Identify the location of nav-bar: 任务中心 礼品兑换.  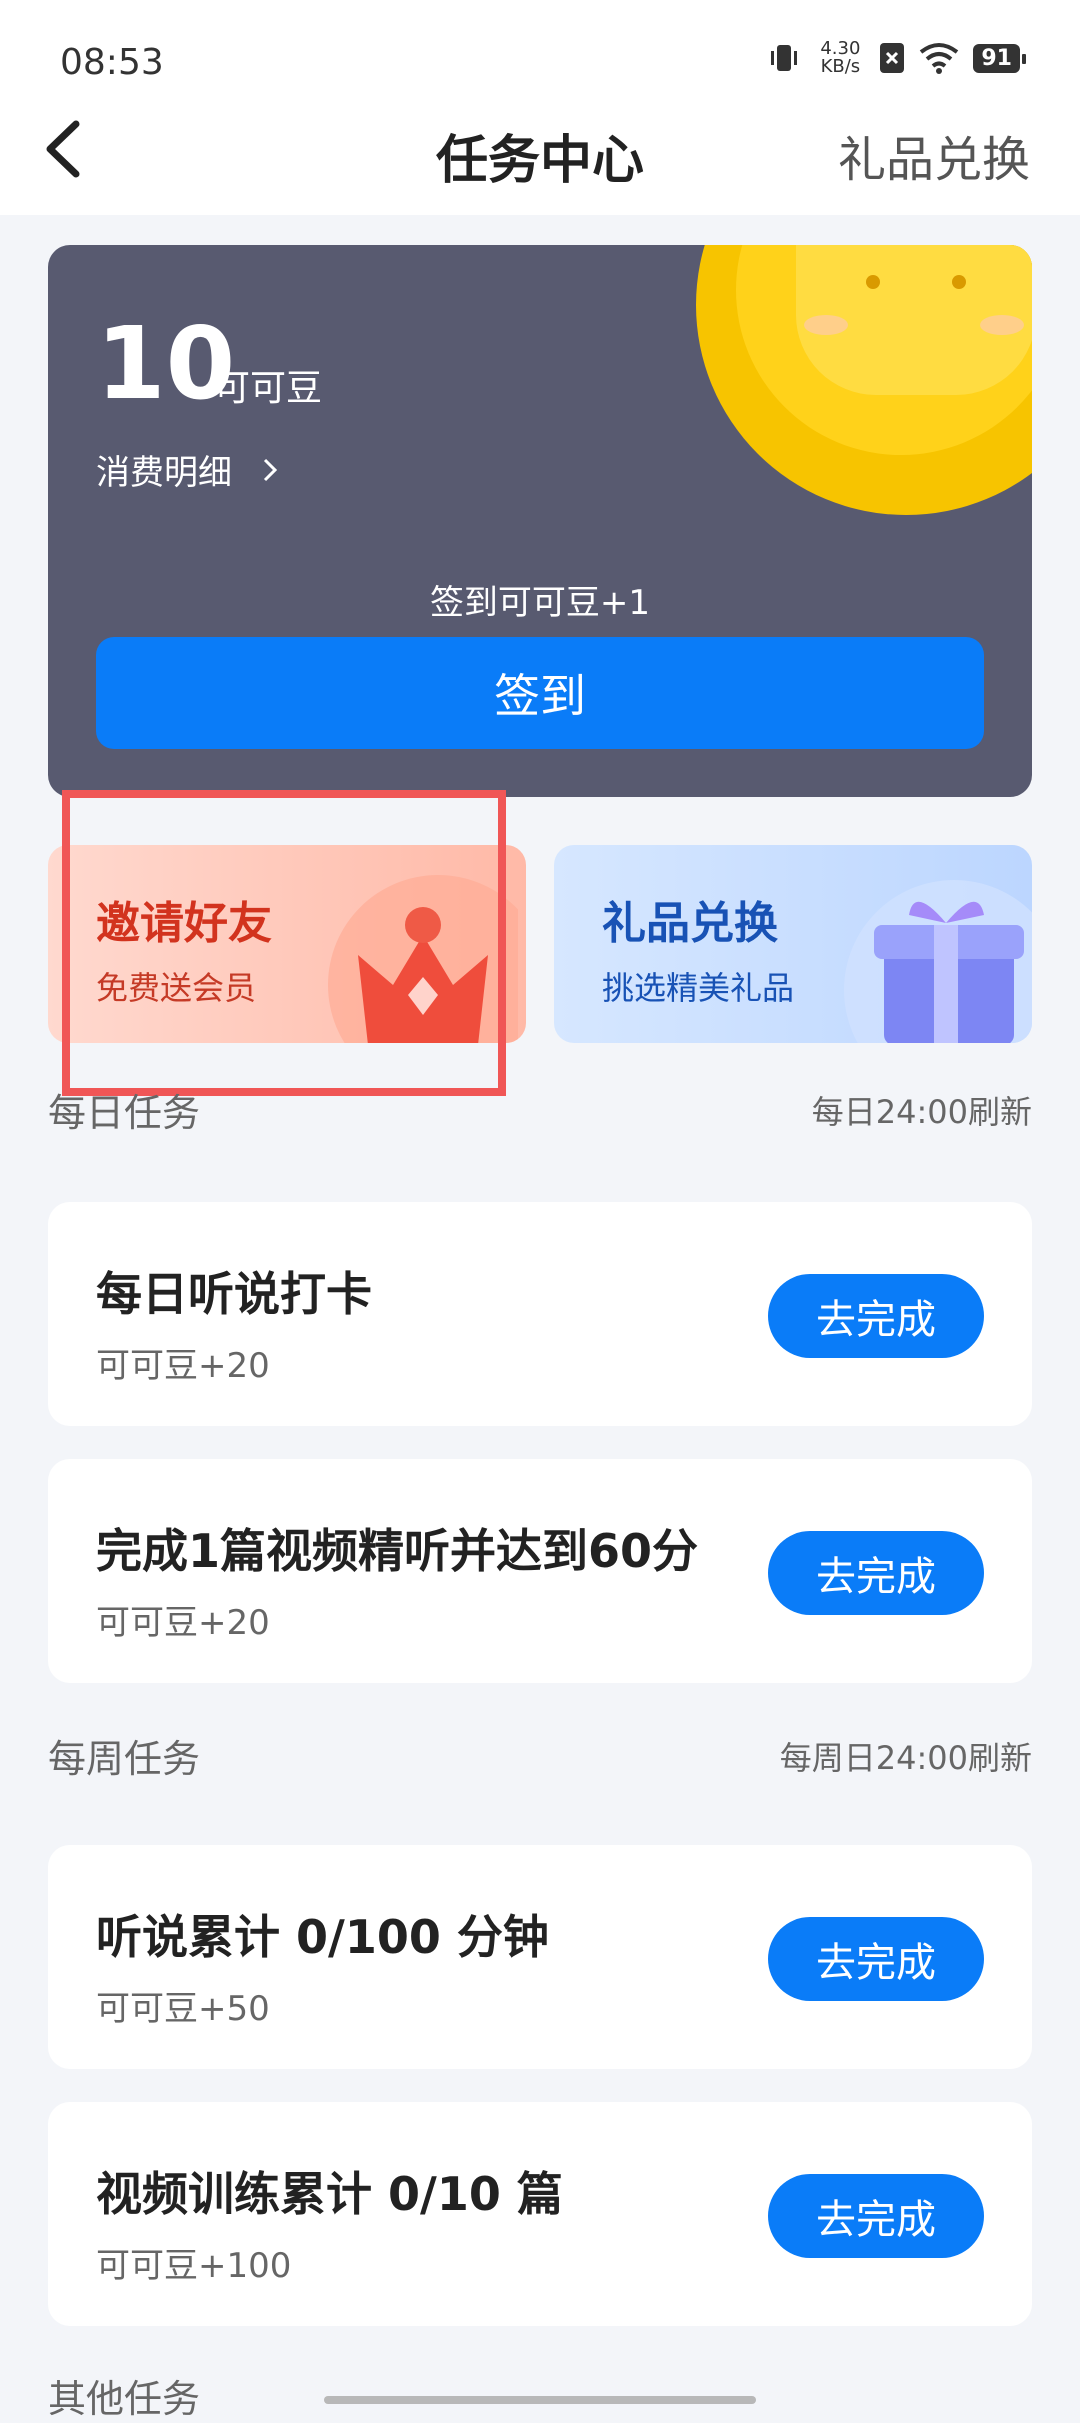
(540, 157).